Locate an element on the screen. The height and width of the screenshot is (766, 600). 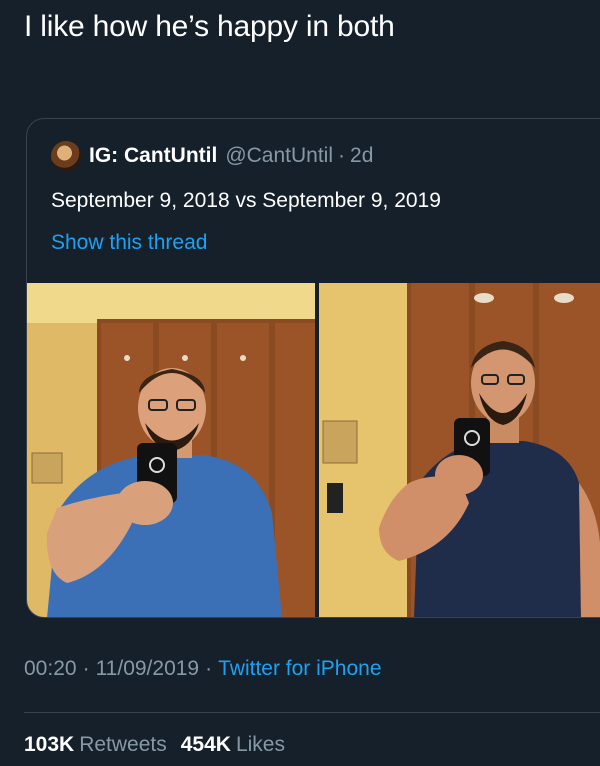
tweet-meta: 00:20 · 11/09/2019 · Twitter for iPhone is located at coordinates (203, 669).